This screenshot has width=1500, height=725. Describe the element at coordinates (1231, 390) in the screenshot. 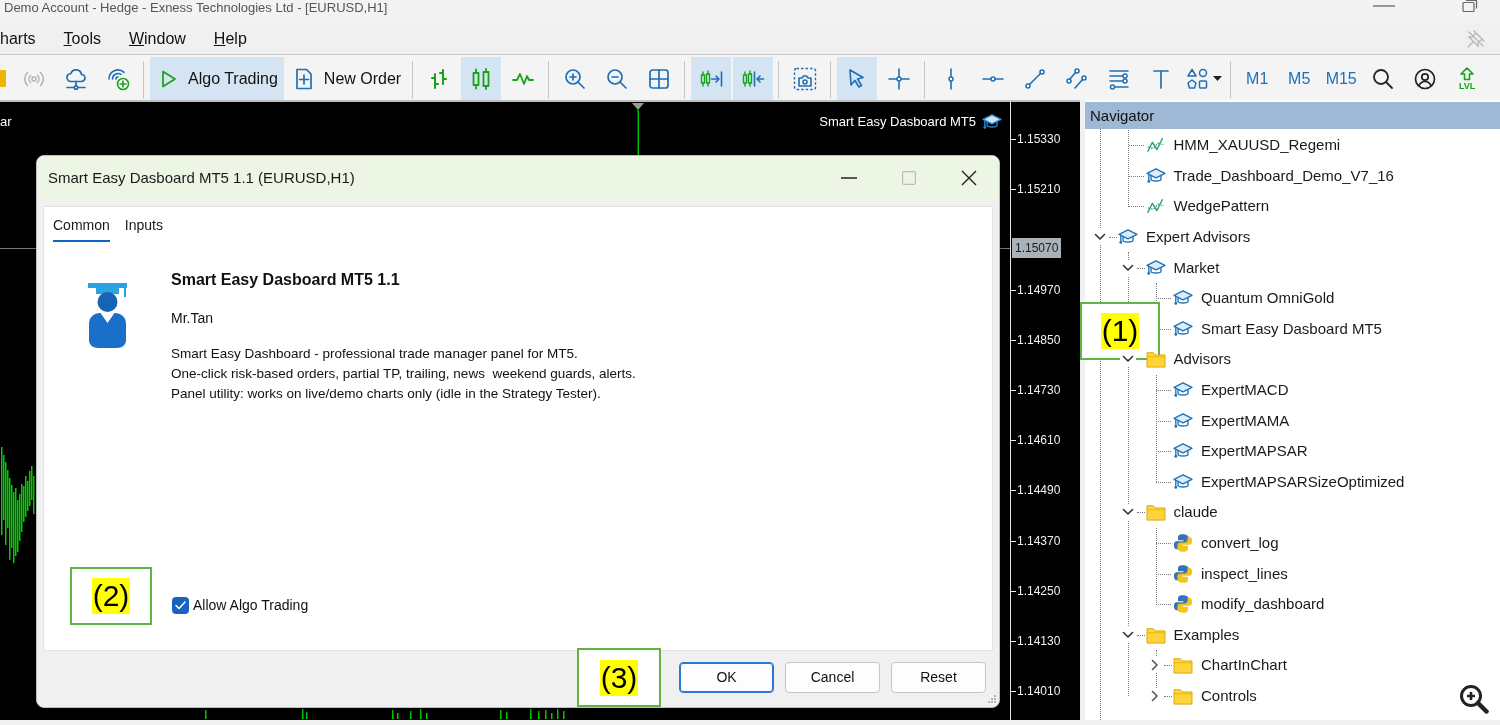

I see `tree-item: ExpertMACD` at that location.